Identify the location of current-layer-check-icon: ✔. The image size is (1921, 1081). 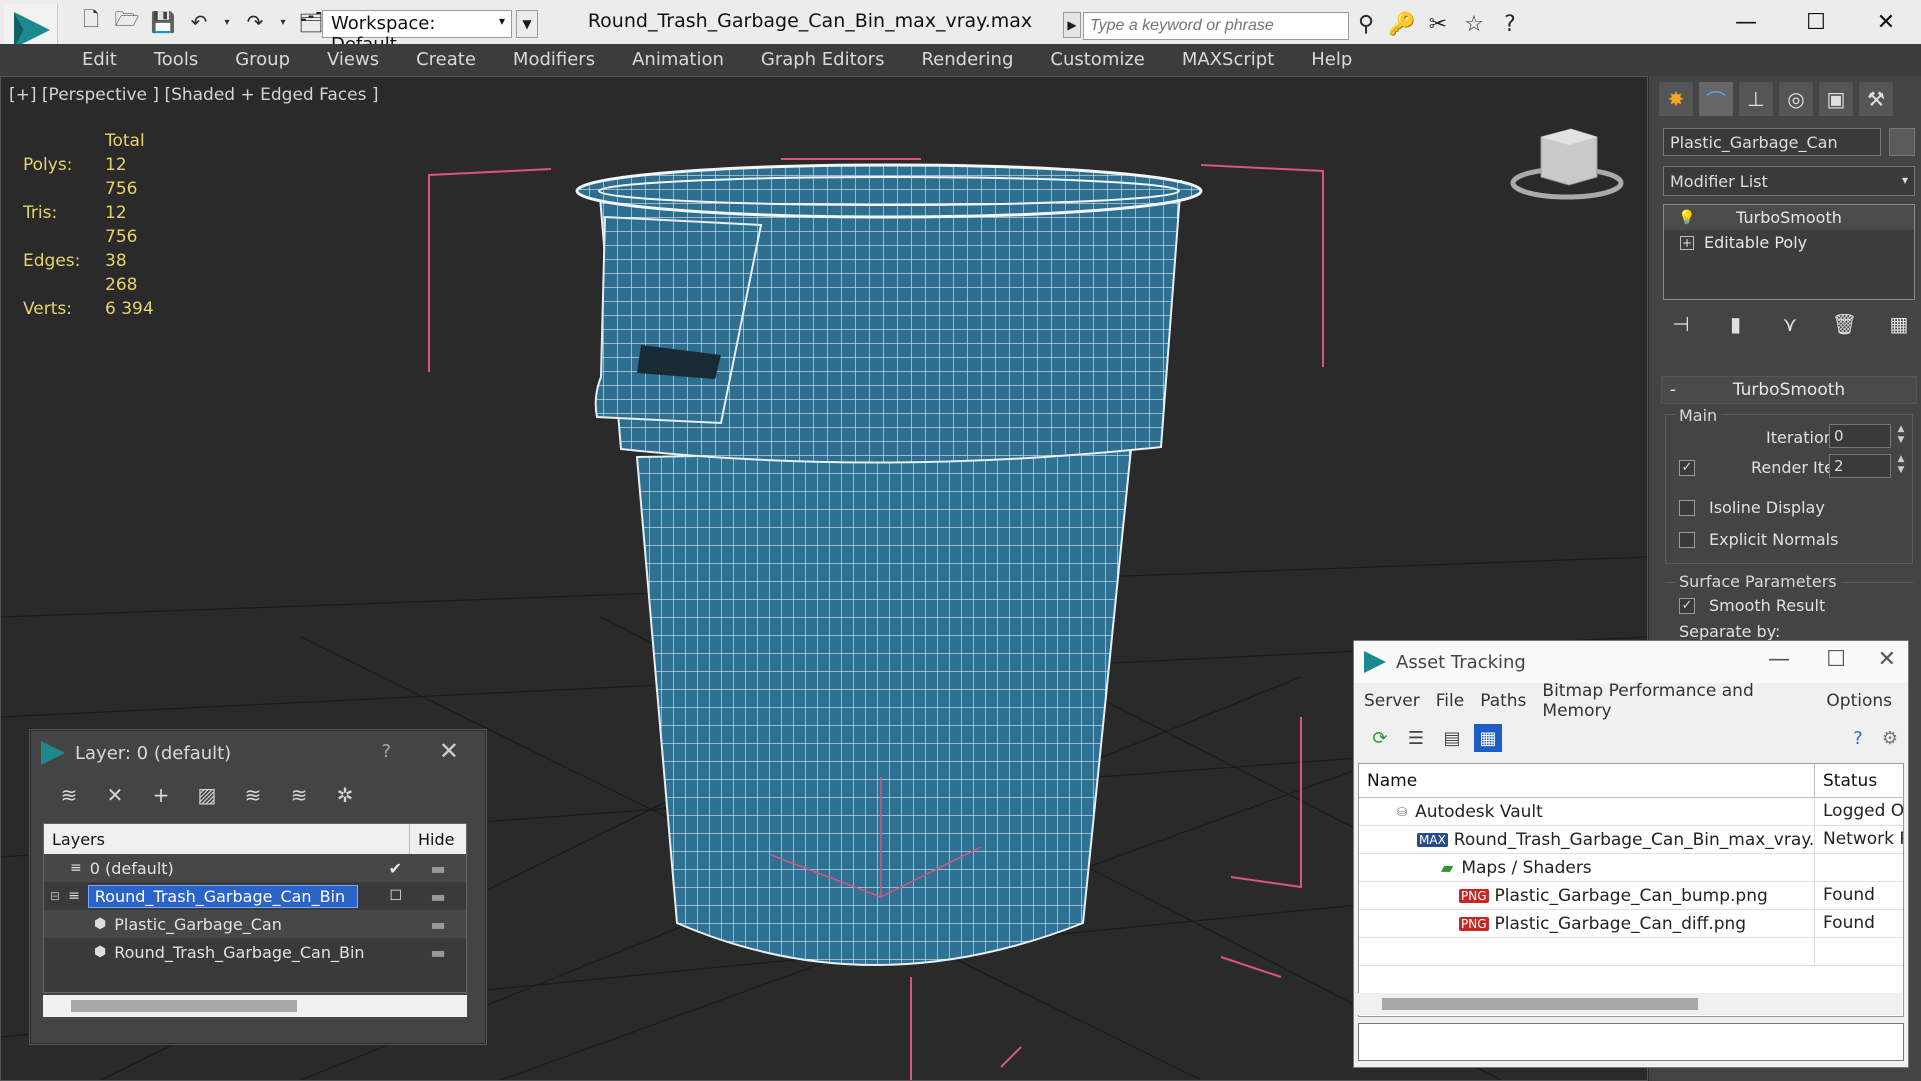
(395, 868).